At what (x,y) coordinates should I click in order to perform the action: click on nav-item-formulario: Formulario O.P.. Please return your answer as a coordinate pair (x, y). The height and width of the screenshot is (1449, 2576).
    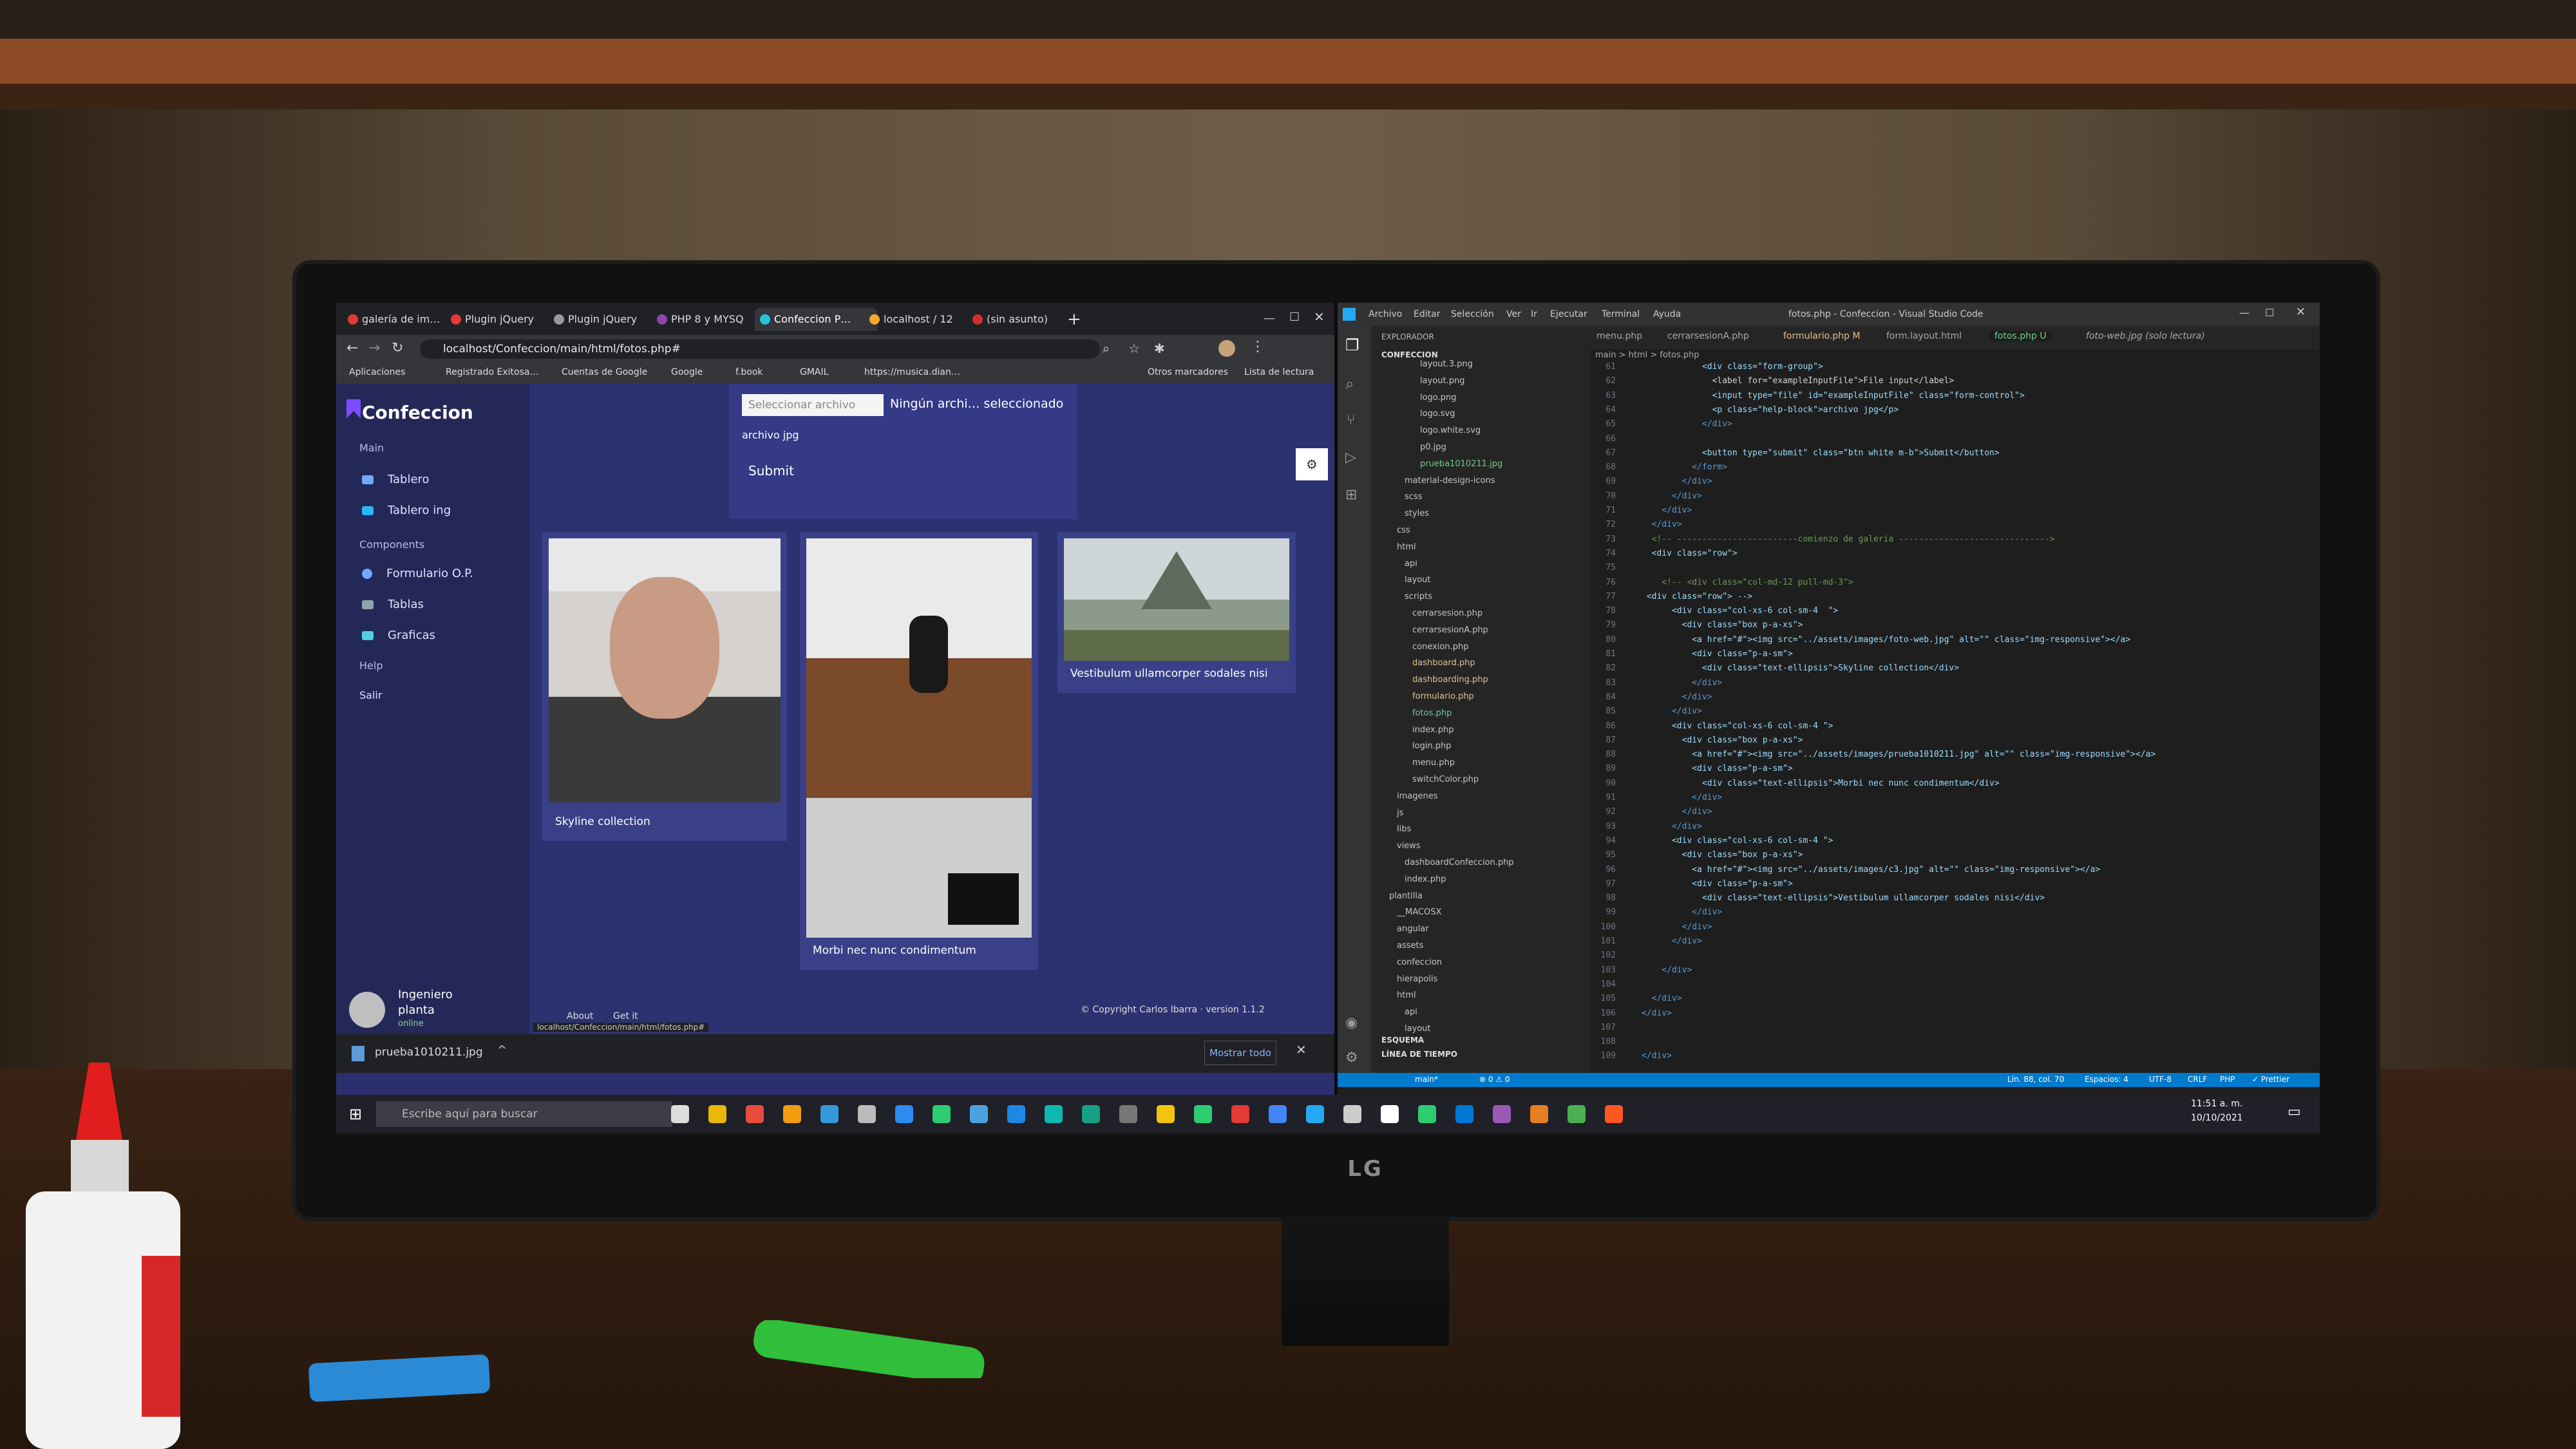
    Looking at the image, I should click on (417, 573).